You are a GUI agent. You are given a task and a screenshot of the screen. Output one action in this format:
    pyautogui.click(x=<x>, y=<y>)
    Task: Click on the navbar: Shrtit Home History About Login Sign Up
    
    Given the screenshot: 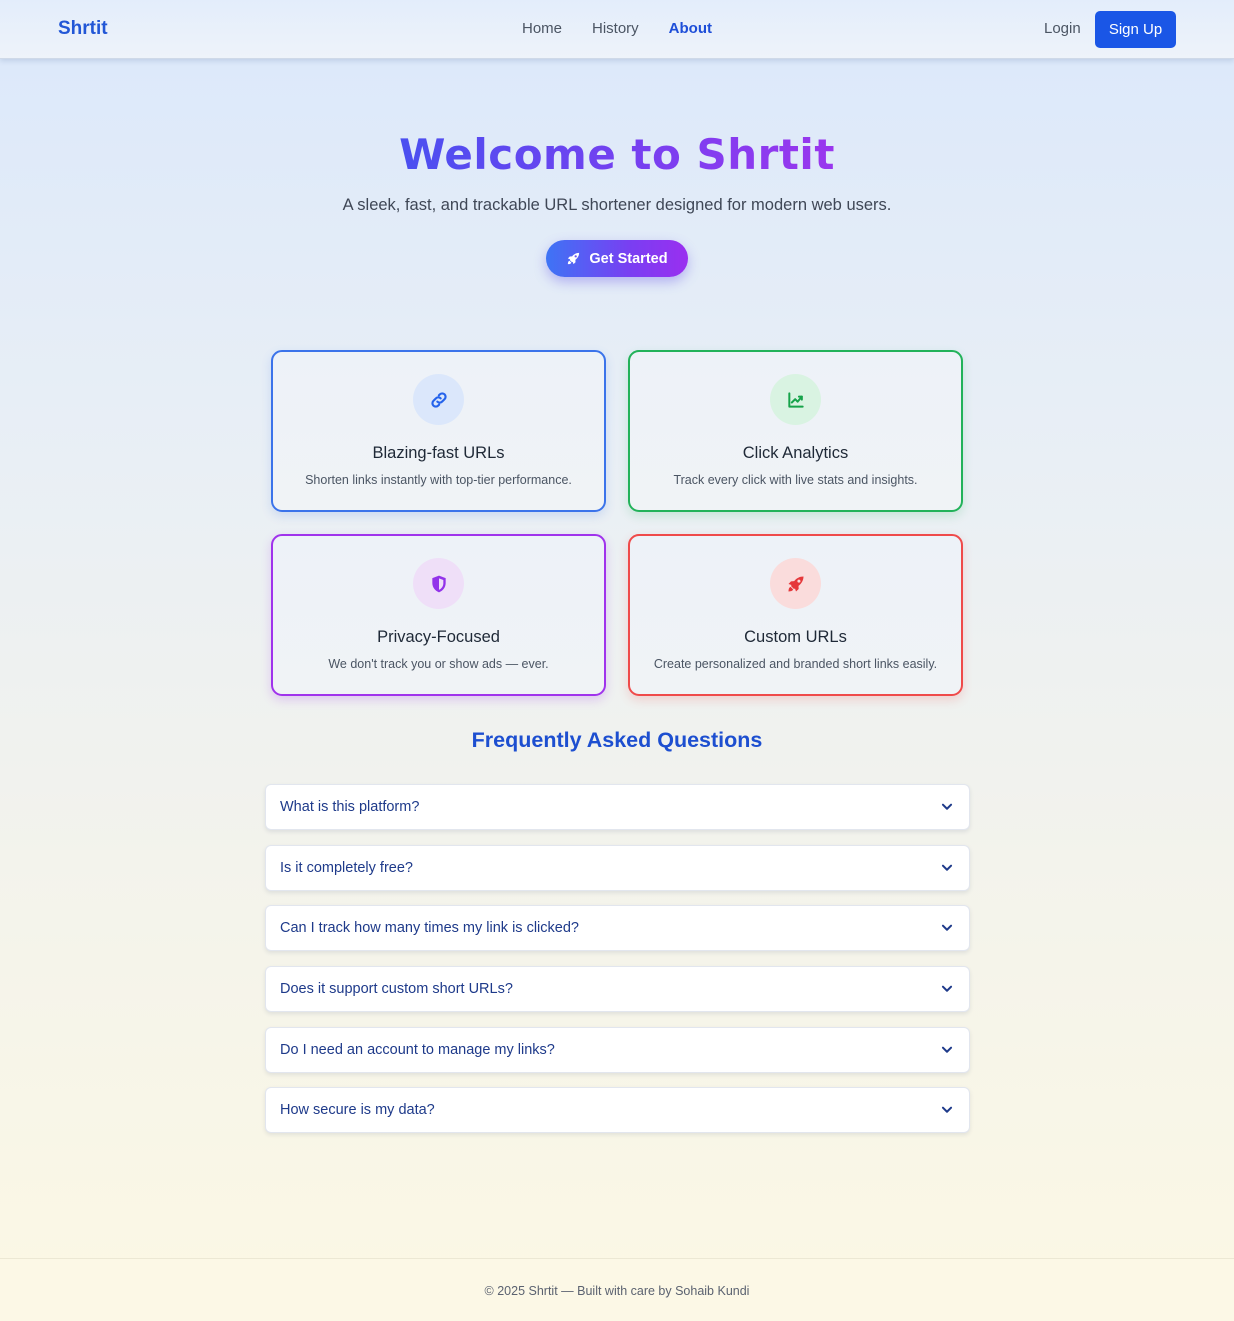 What is the action you would take?
    pyautogui.click(x=617, y=29)
    